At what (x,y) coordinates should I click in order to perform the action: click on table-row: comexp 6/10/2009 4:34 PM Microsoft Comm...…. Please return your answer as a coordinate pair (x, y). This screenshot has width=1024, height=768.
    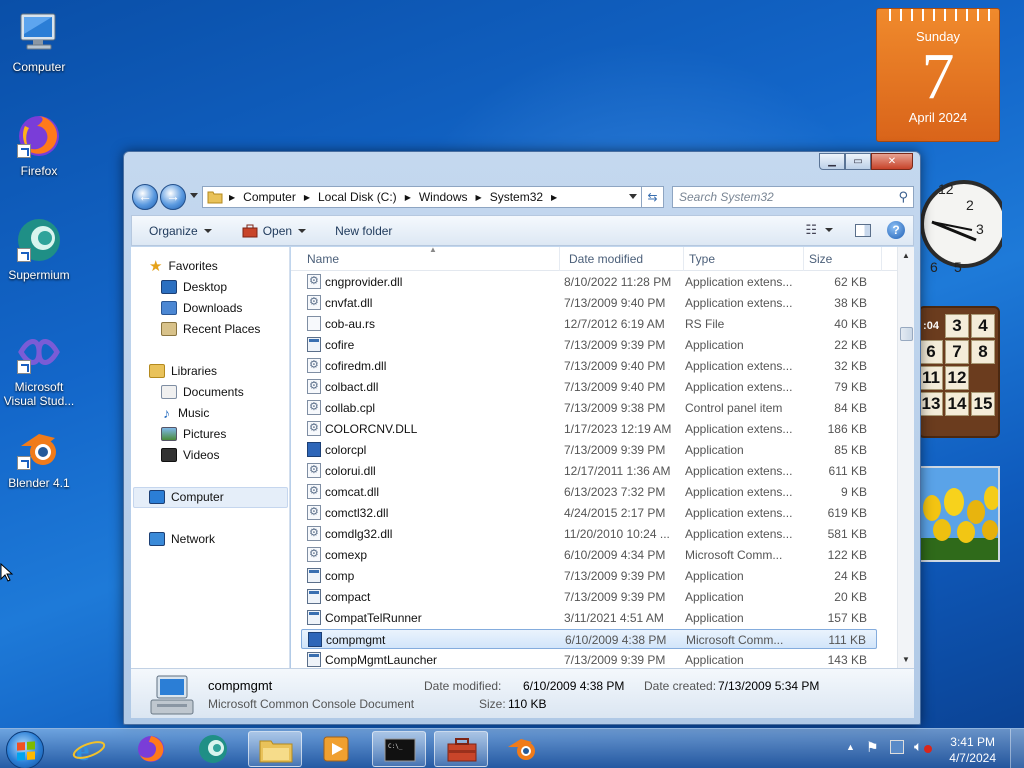
    Looking at the image, I should click on (589, 555).